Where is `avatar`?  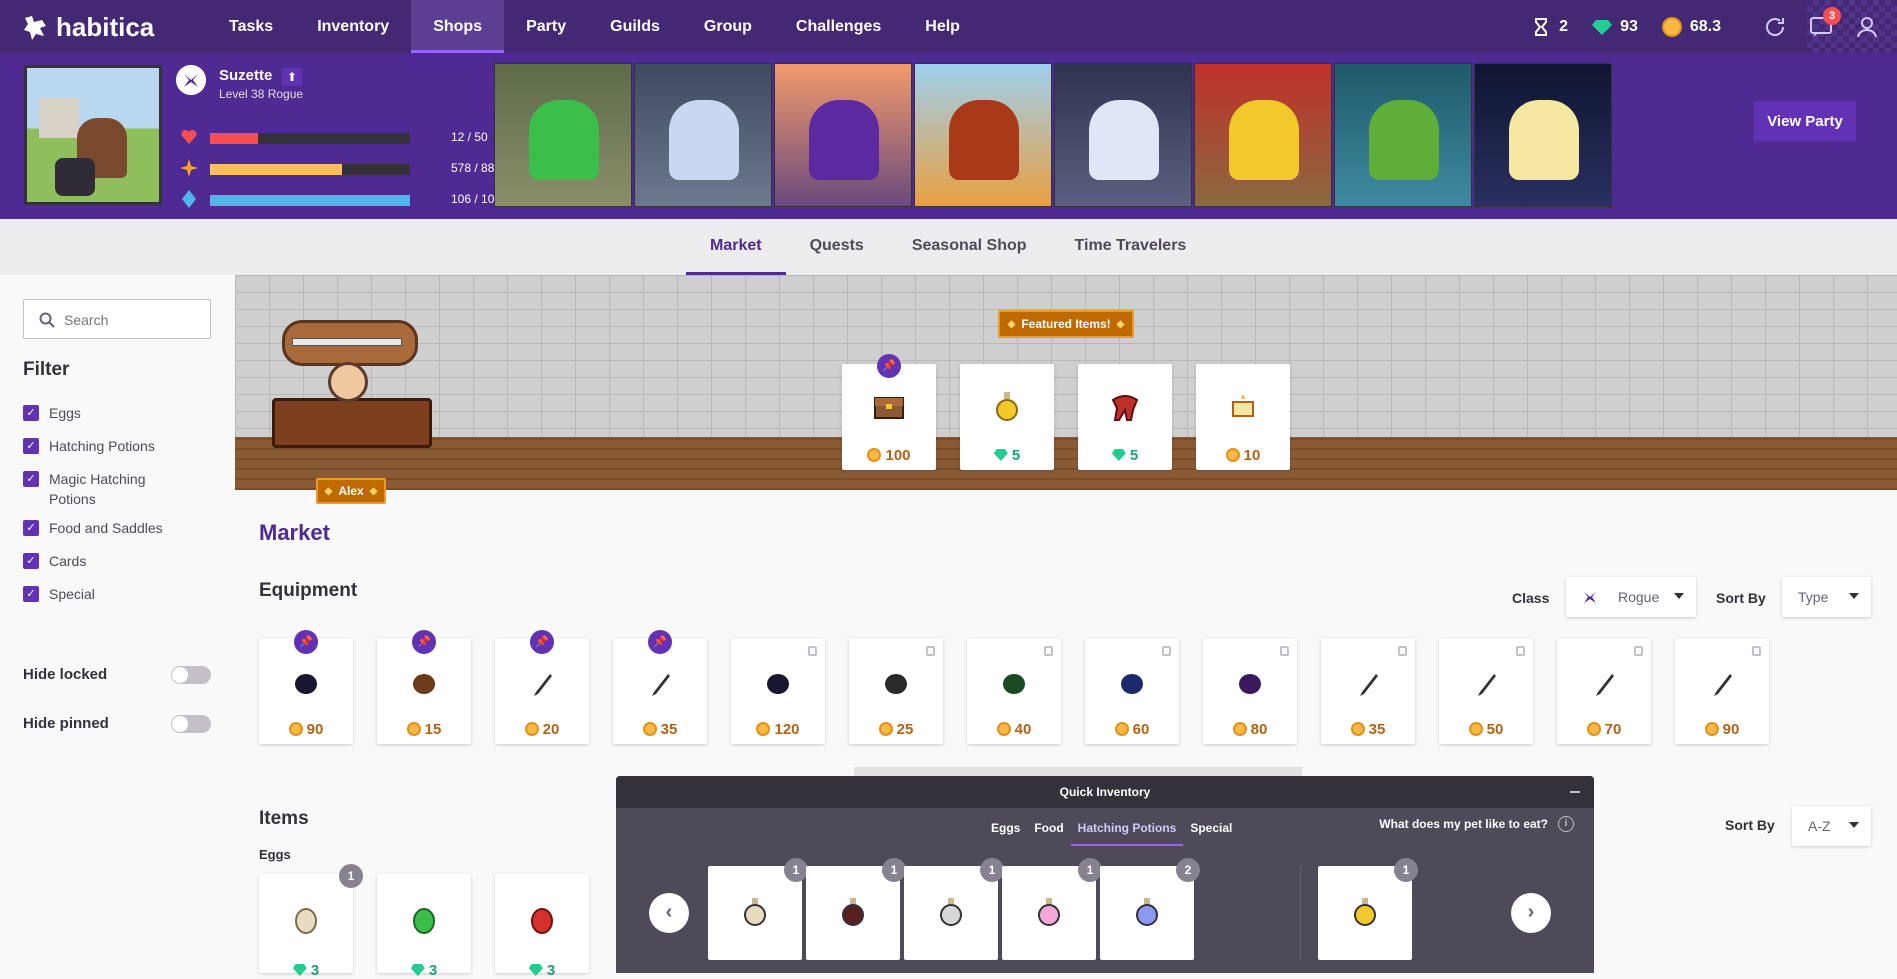
avatar is located at coordinates (93, 135).